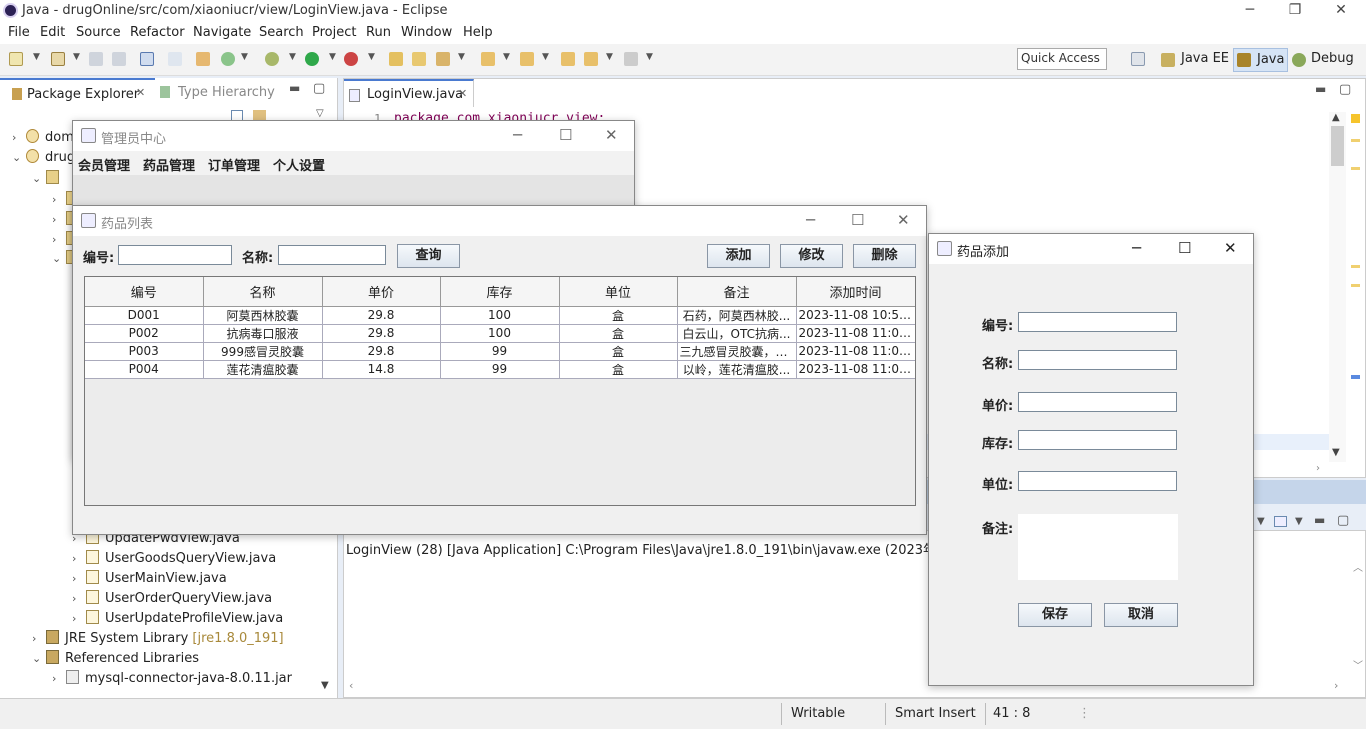 The height and width of the screenshot is (729, 1366). What do you see at coordinates (172, 600) in the screenshot?
I see `tree-item-java-file: › UserOrderQueryView.java` at bounding box center [172, 600].